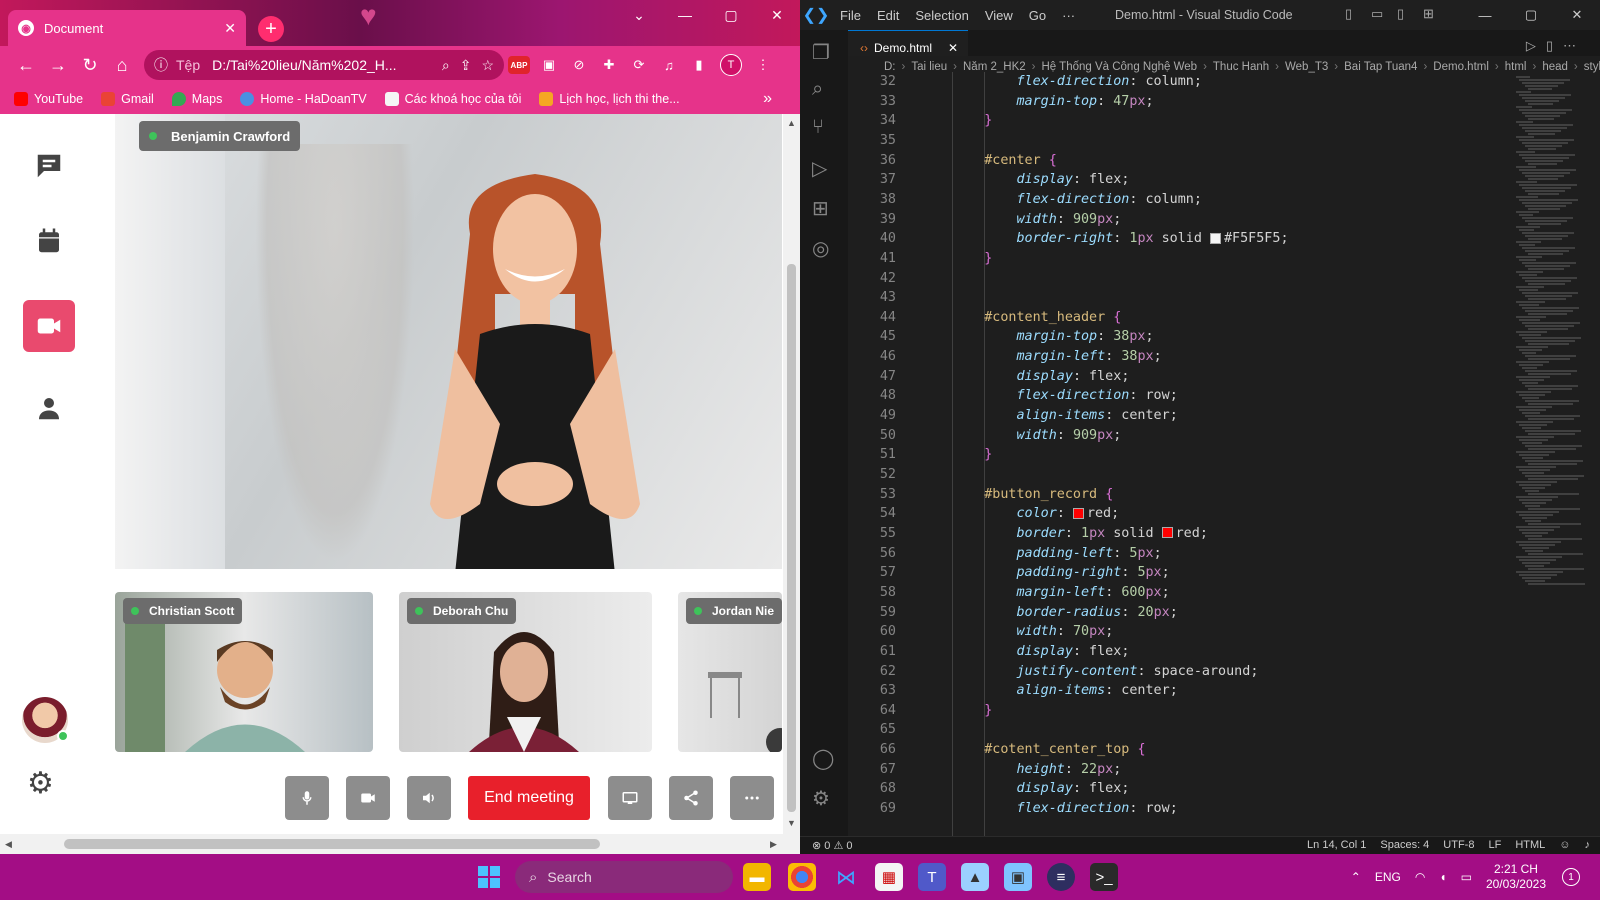 This screenshot has width=1600, height=900. What do you see at coordinates (1356, 877) in the screenshot?
I see `chevron-up-icon: ⌃` at bounding box center [1356, 877].